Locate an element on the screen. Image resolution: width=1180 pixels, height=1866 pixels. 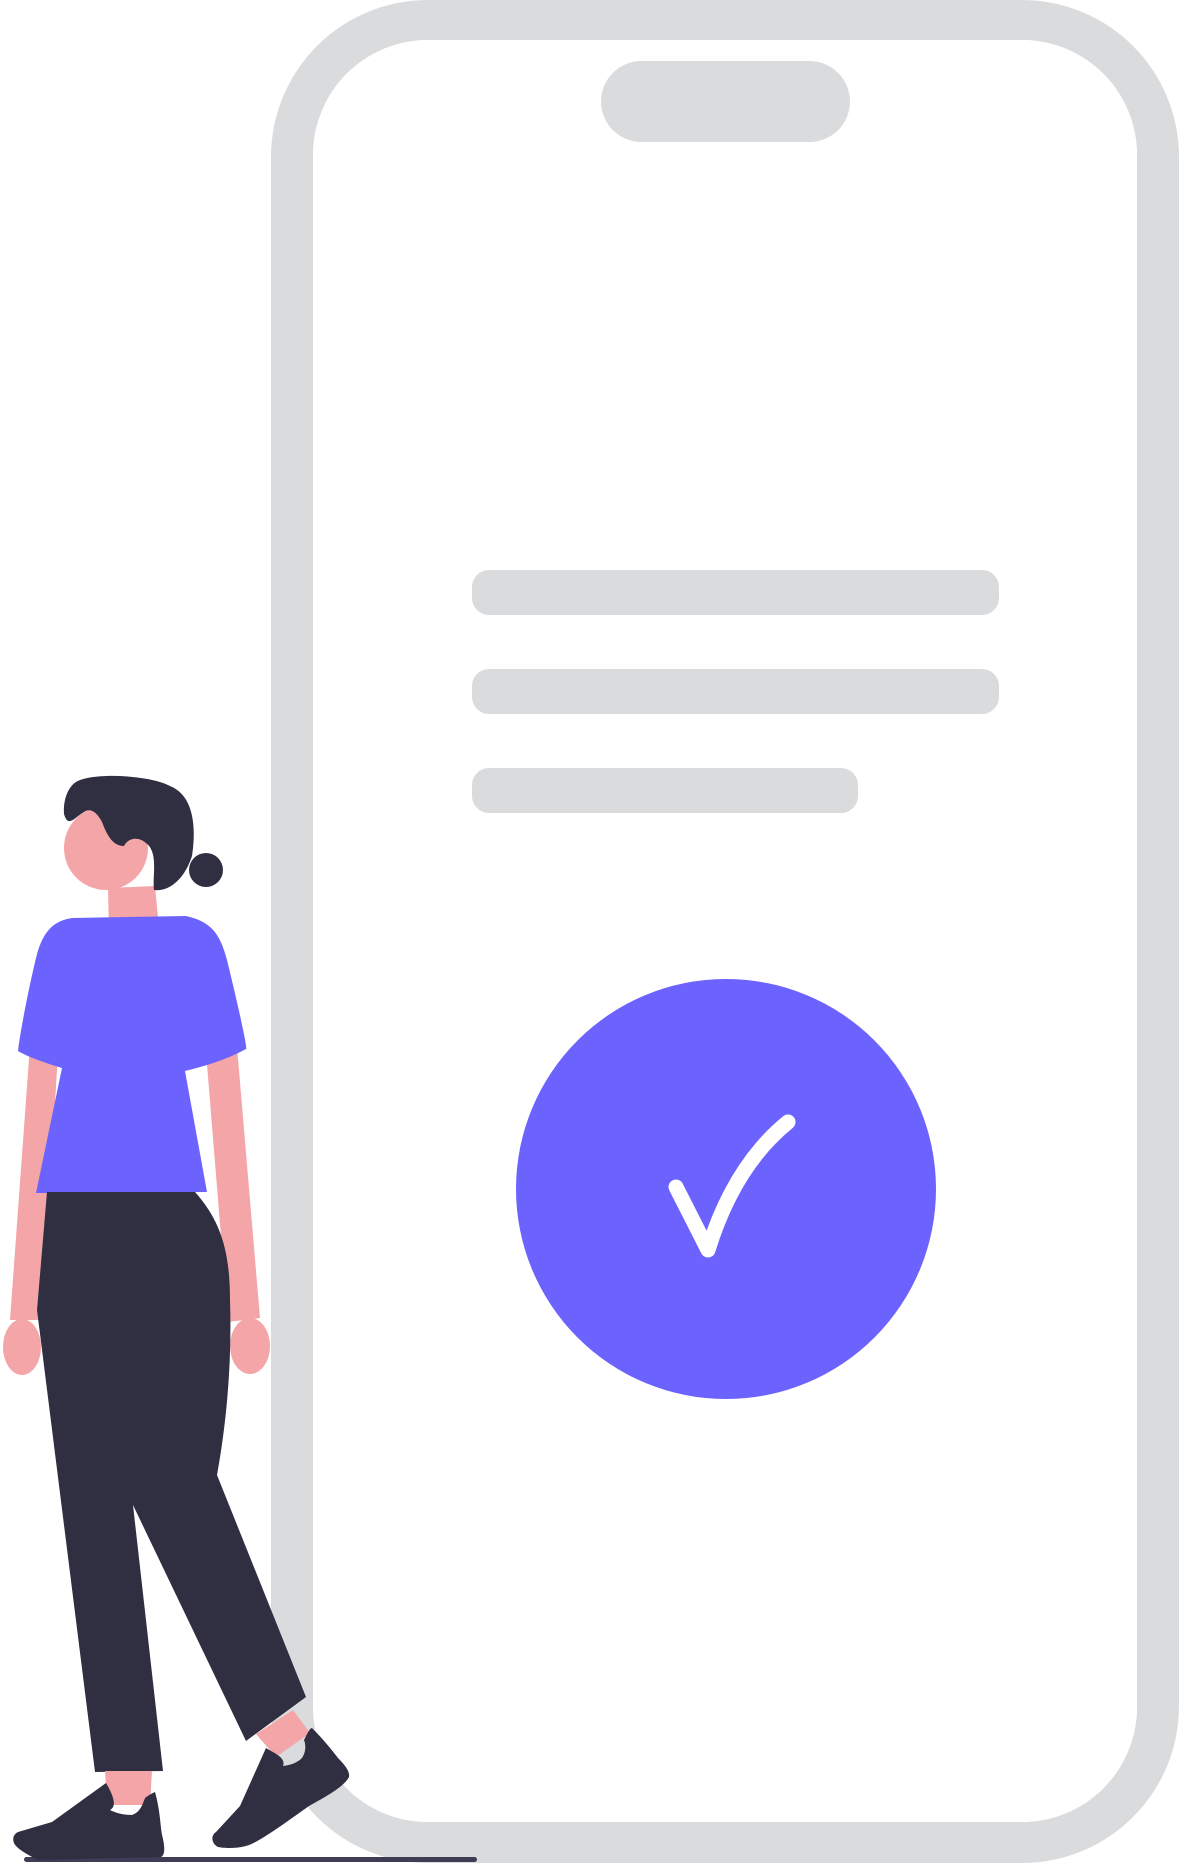
person-right-hand is located at coordinates (250, 1346).